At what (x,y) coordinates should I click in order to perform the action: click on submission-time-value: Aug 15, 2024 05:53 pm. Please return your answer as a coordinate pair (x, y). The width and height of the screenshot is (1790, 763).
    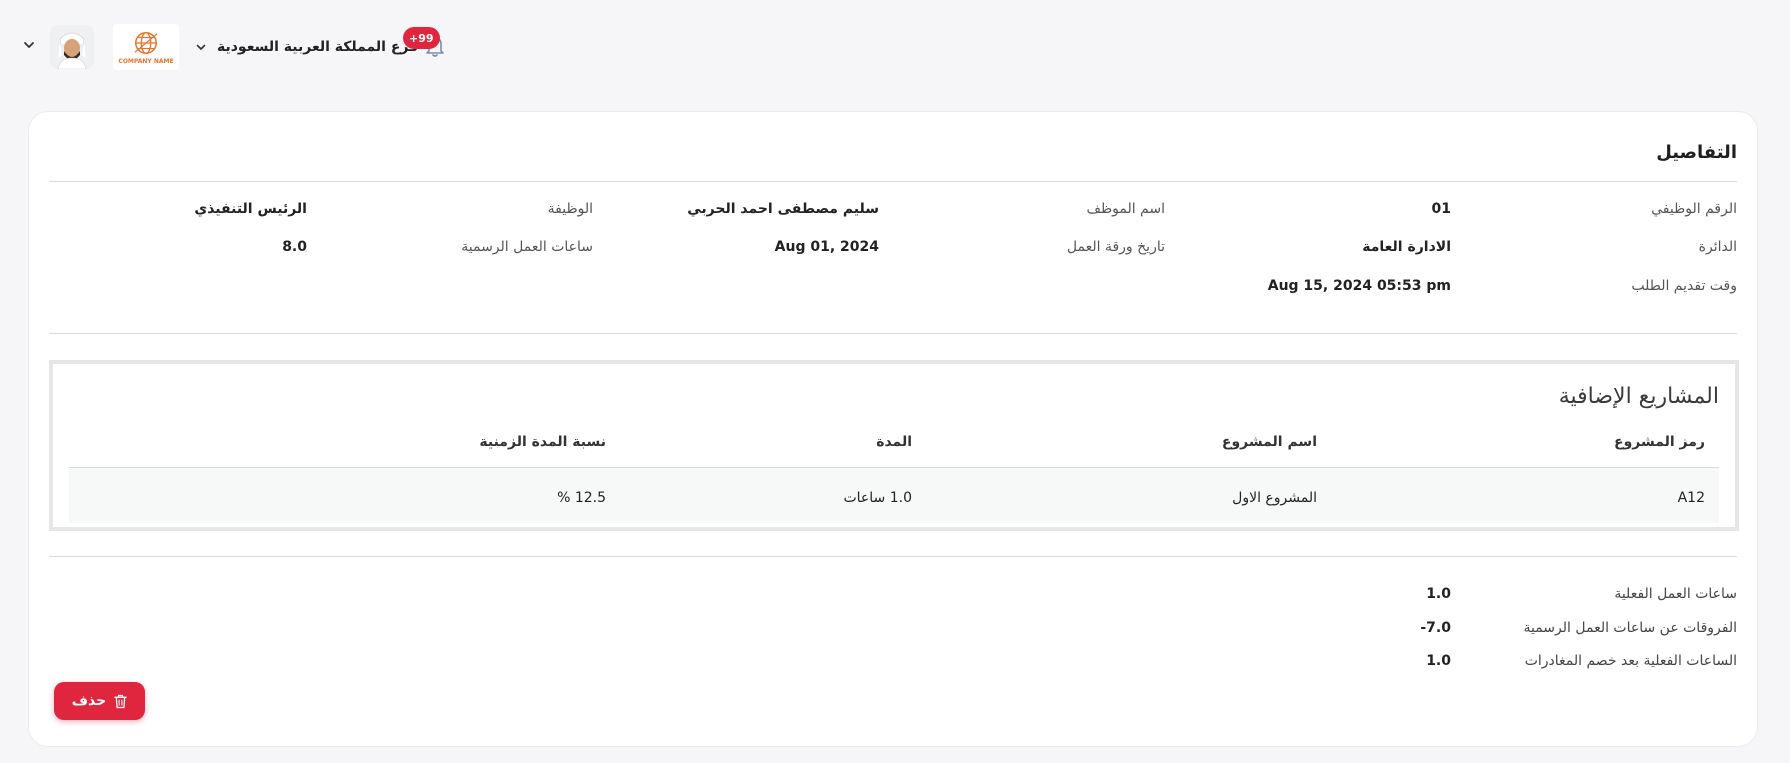
    Looking at the image, I should click on (1359, 286).